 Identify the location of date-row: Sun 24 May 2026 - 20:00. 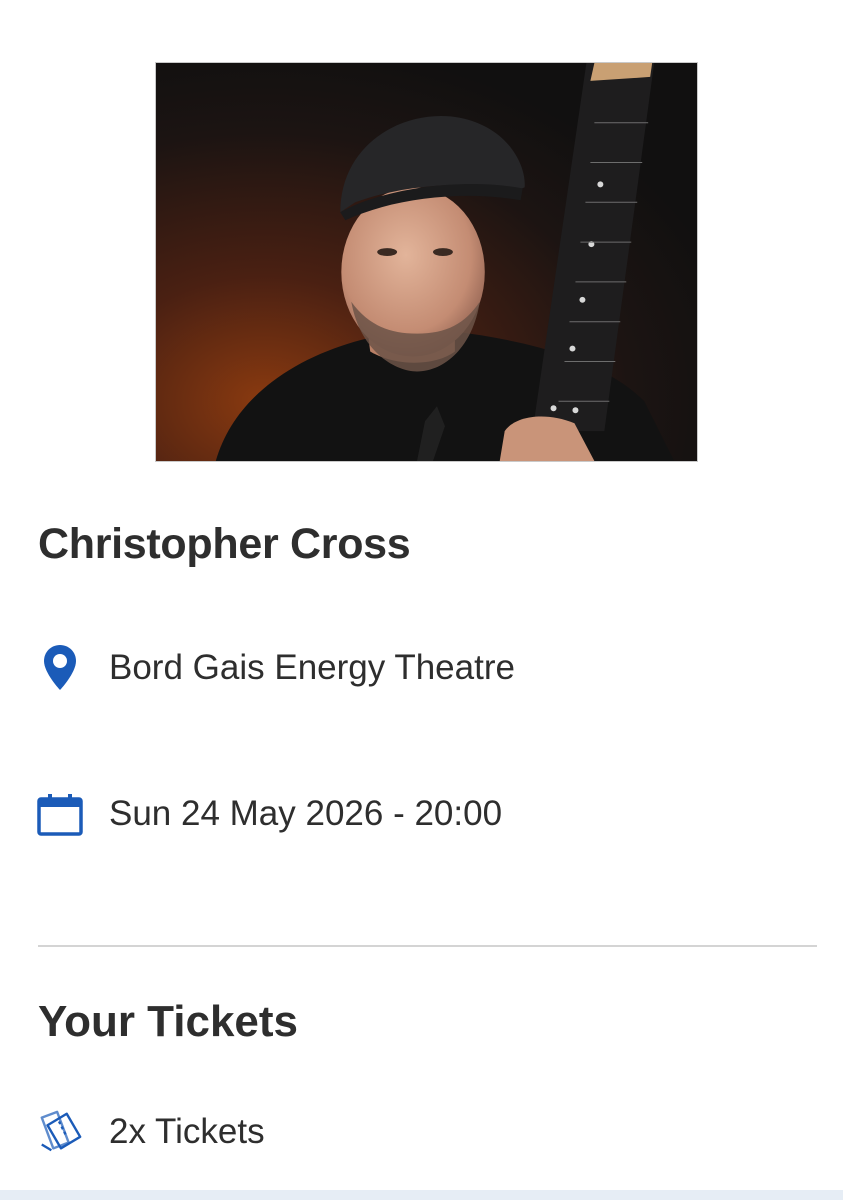
(269, 814).